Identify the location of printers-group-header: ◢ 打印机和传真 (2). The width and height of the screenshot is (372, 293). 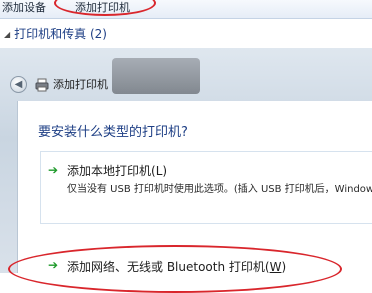
(186, 34).